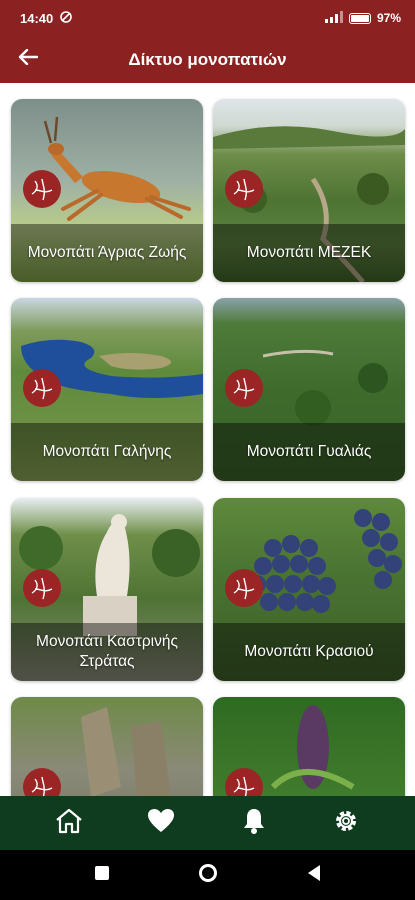 The height and width of the screenshot is (900, 415). I want to click on nav-notifications-button, so click(254, 823).